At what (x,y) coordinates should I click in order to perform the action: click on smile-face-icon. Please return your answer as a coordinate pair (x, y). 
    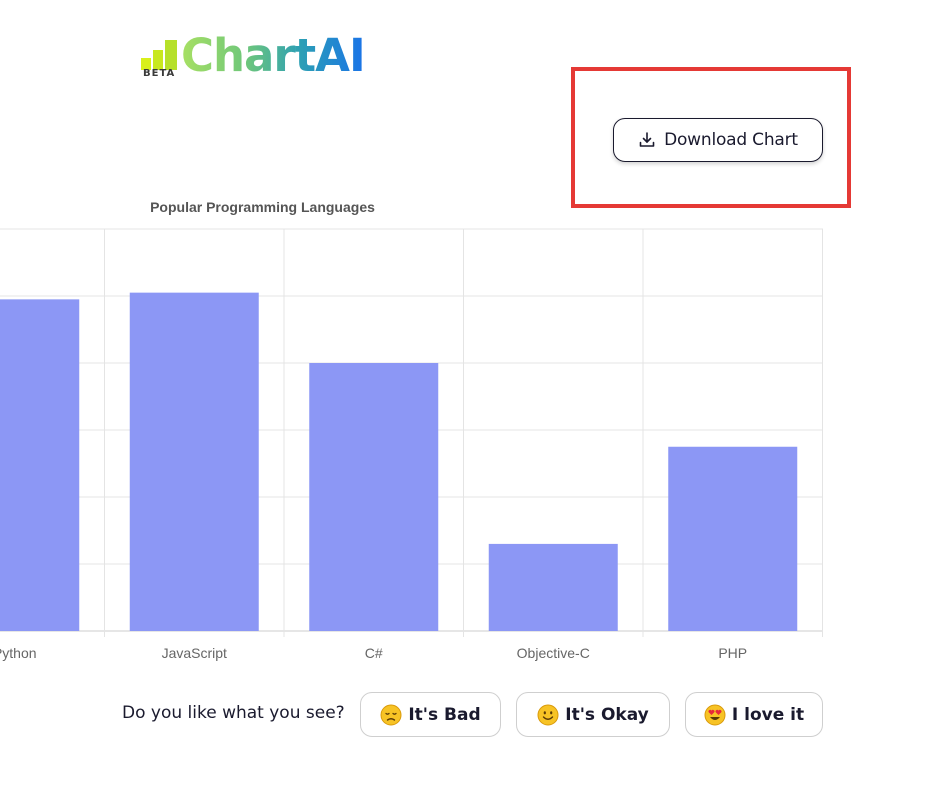
    Looking at the image, I should click on (548, 714).